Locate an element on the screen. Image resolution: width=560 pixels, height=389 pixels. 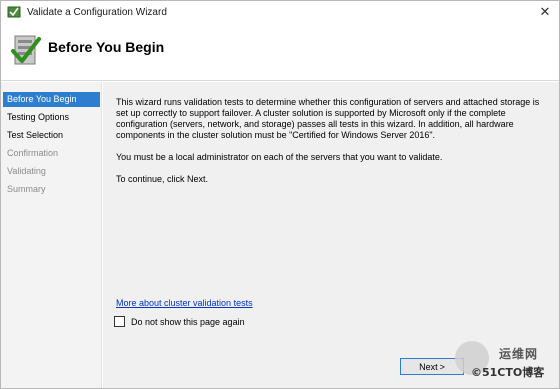
step-before-you-begin: Before You Begin is located at coordinates (51, 99).